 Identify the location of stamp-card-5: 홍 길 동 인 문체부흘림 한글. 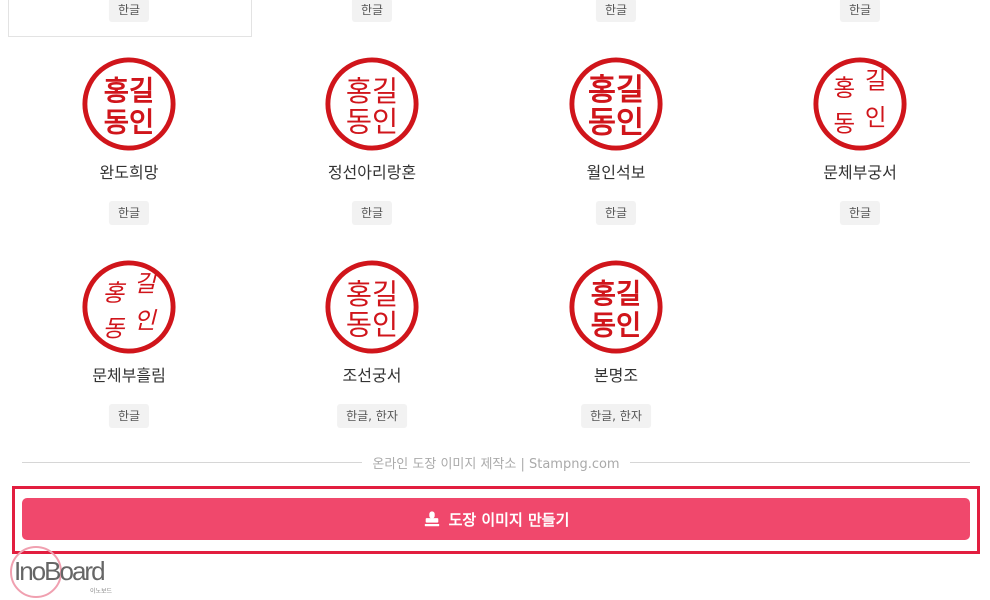
(129, 358).